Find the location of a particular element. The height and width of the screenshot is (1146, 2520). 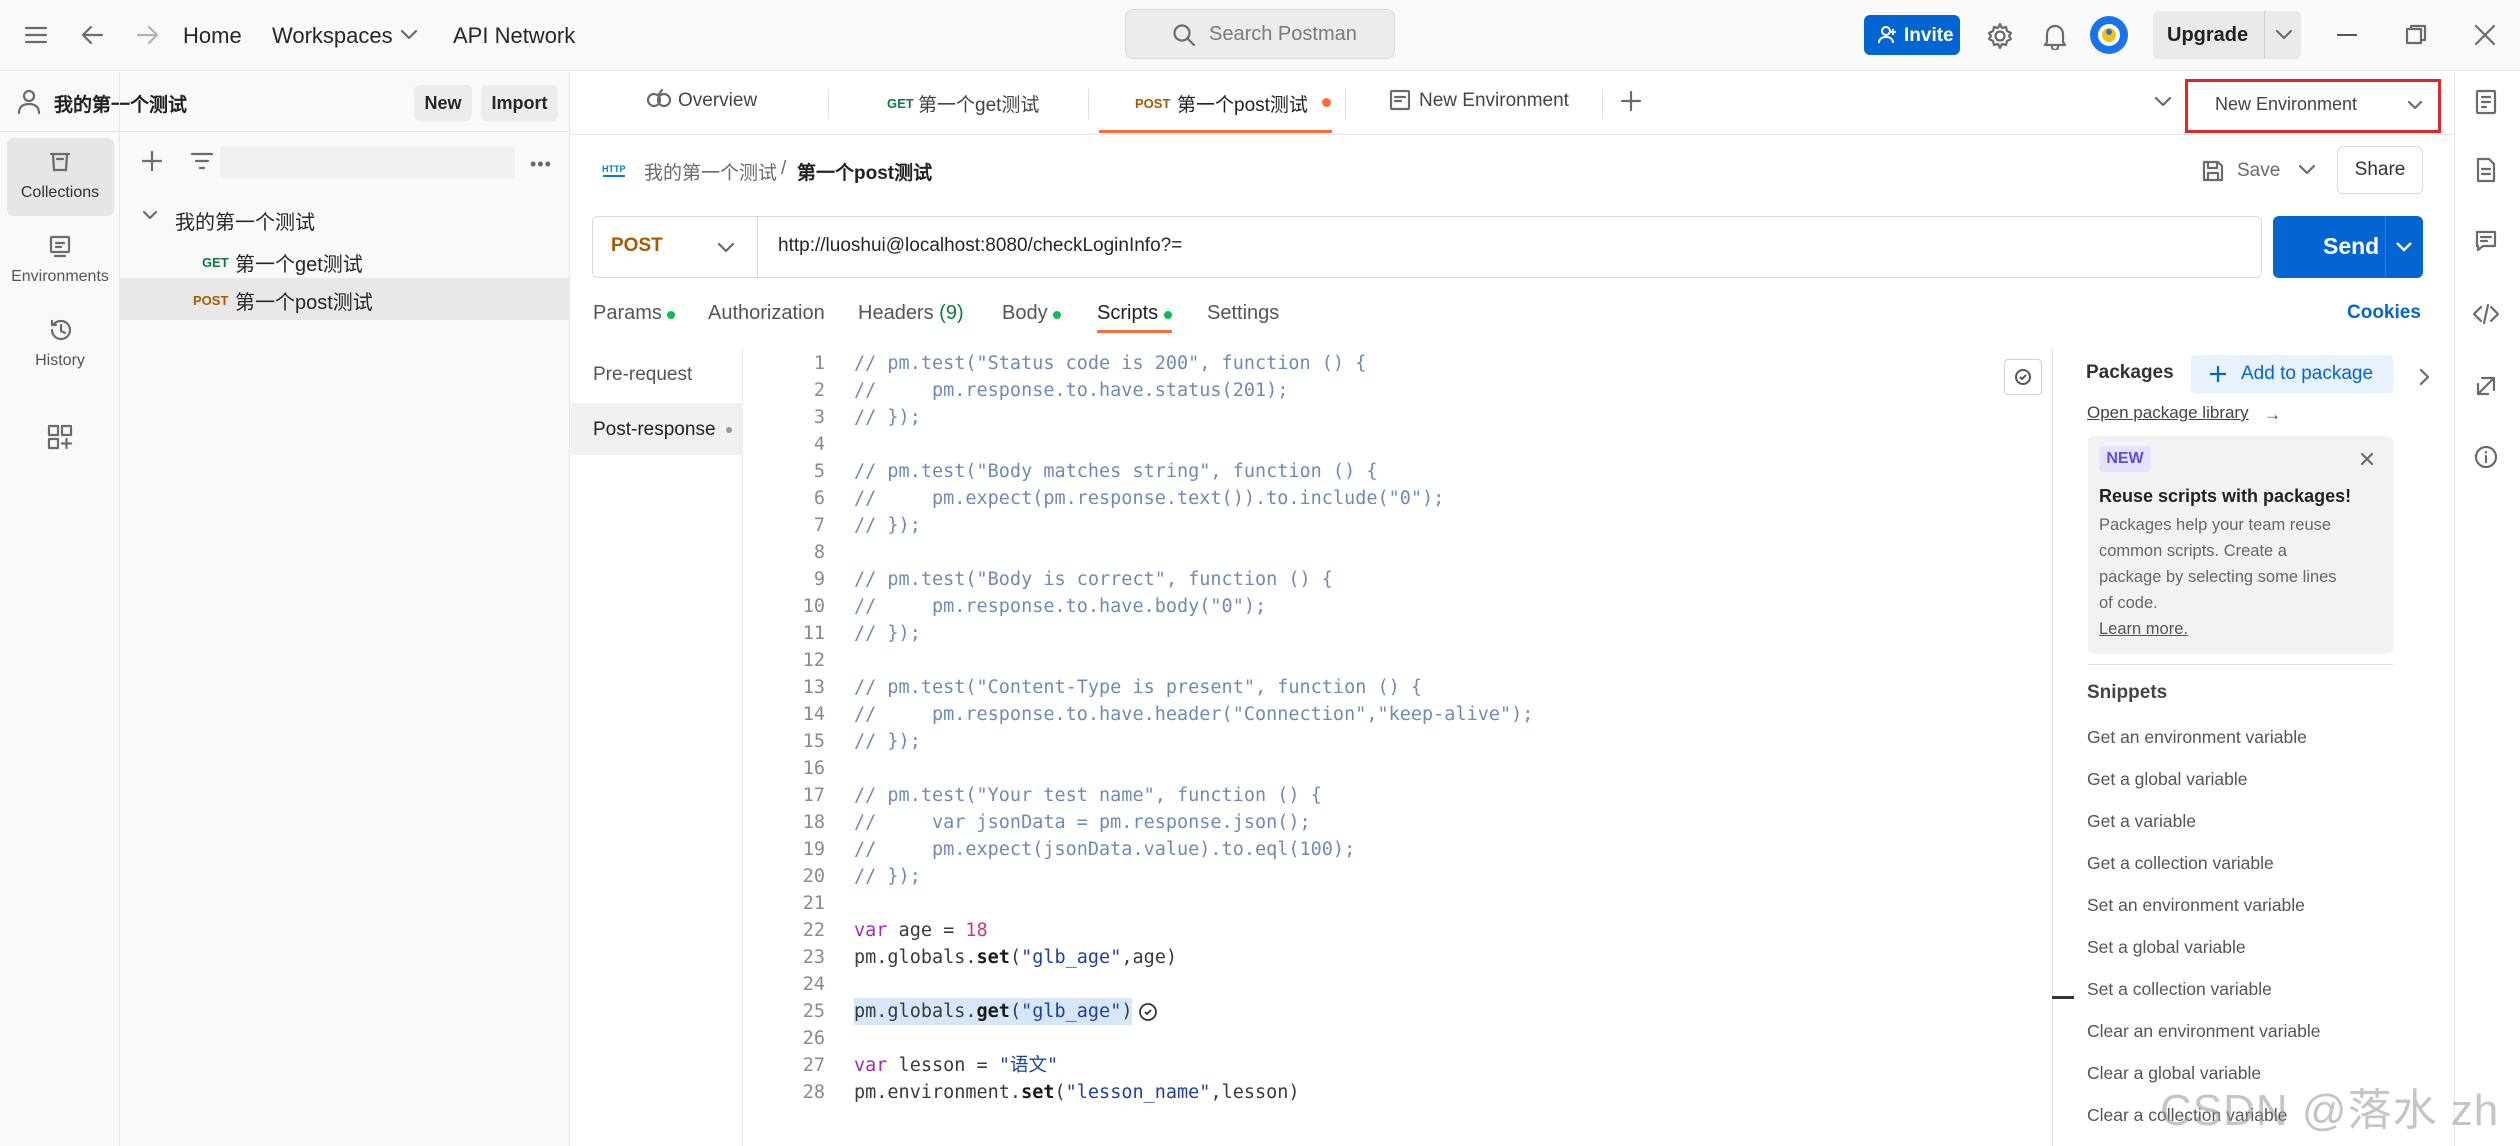

tab-new-environment: New Environment is located at coordinates (1494, 101).